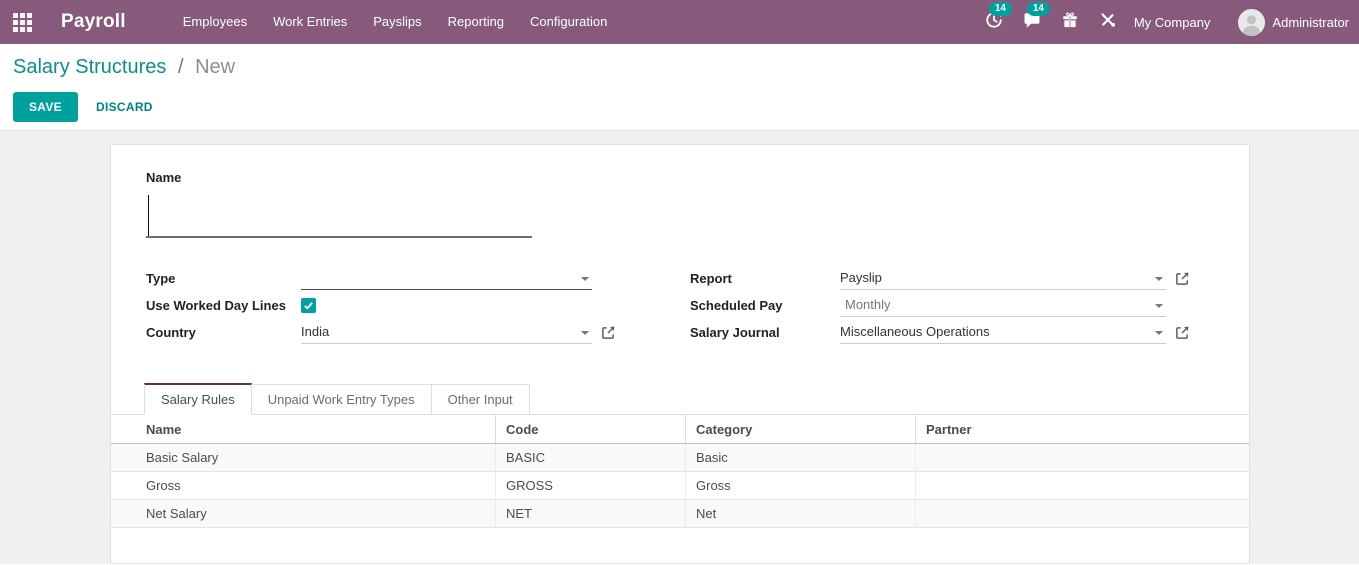 Image resolution: width=1359 pixels, height=565 pixels. I want to click on messages-button: 14, so click(1032, 17).